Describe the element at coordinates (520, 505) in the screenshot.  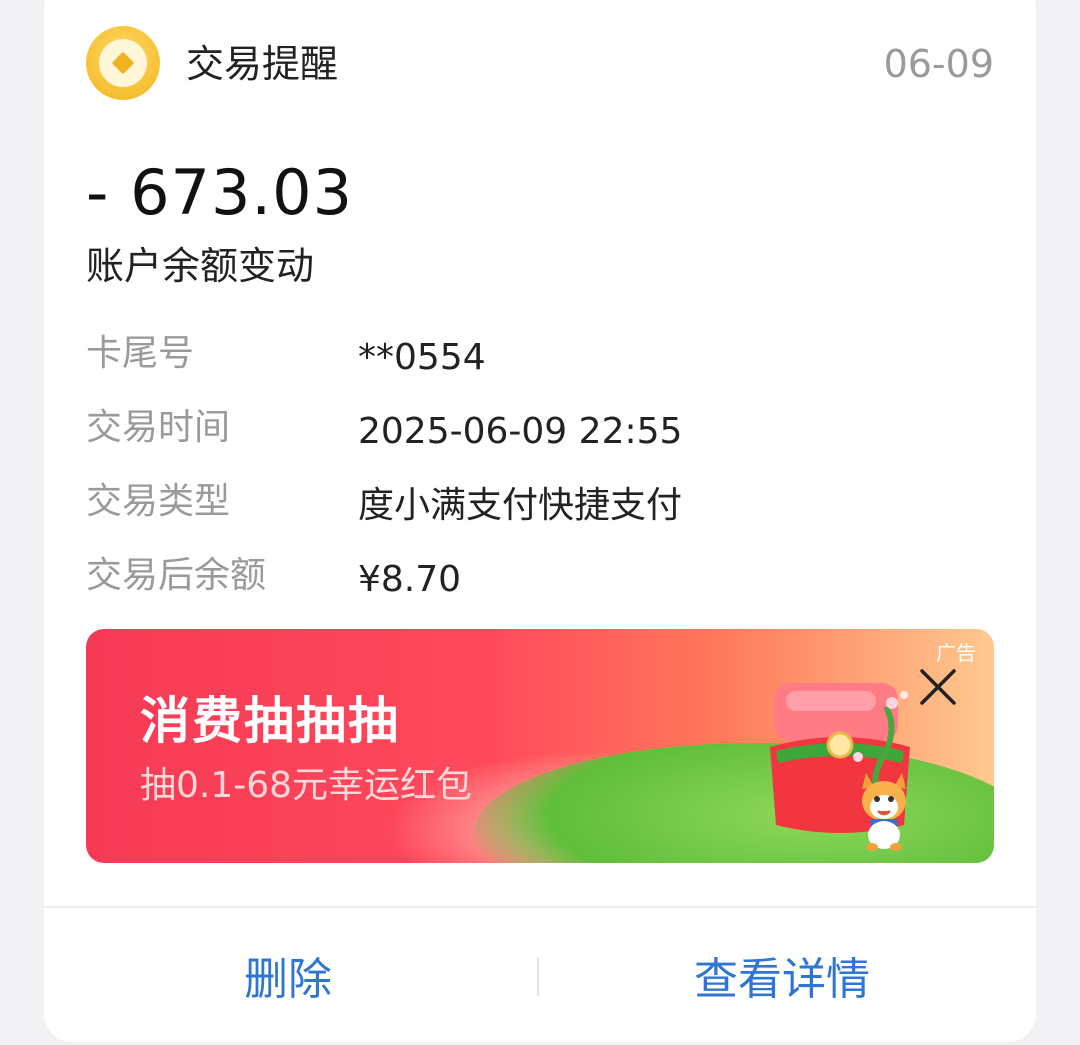
I see `detail-value: 度小满支付快捷支付` at that location.